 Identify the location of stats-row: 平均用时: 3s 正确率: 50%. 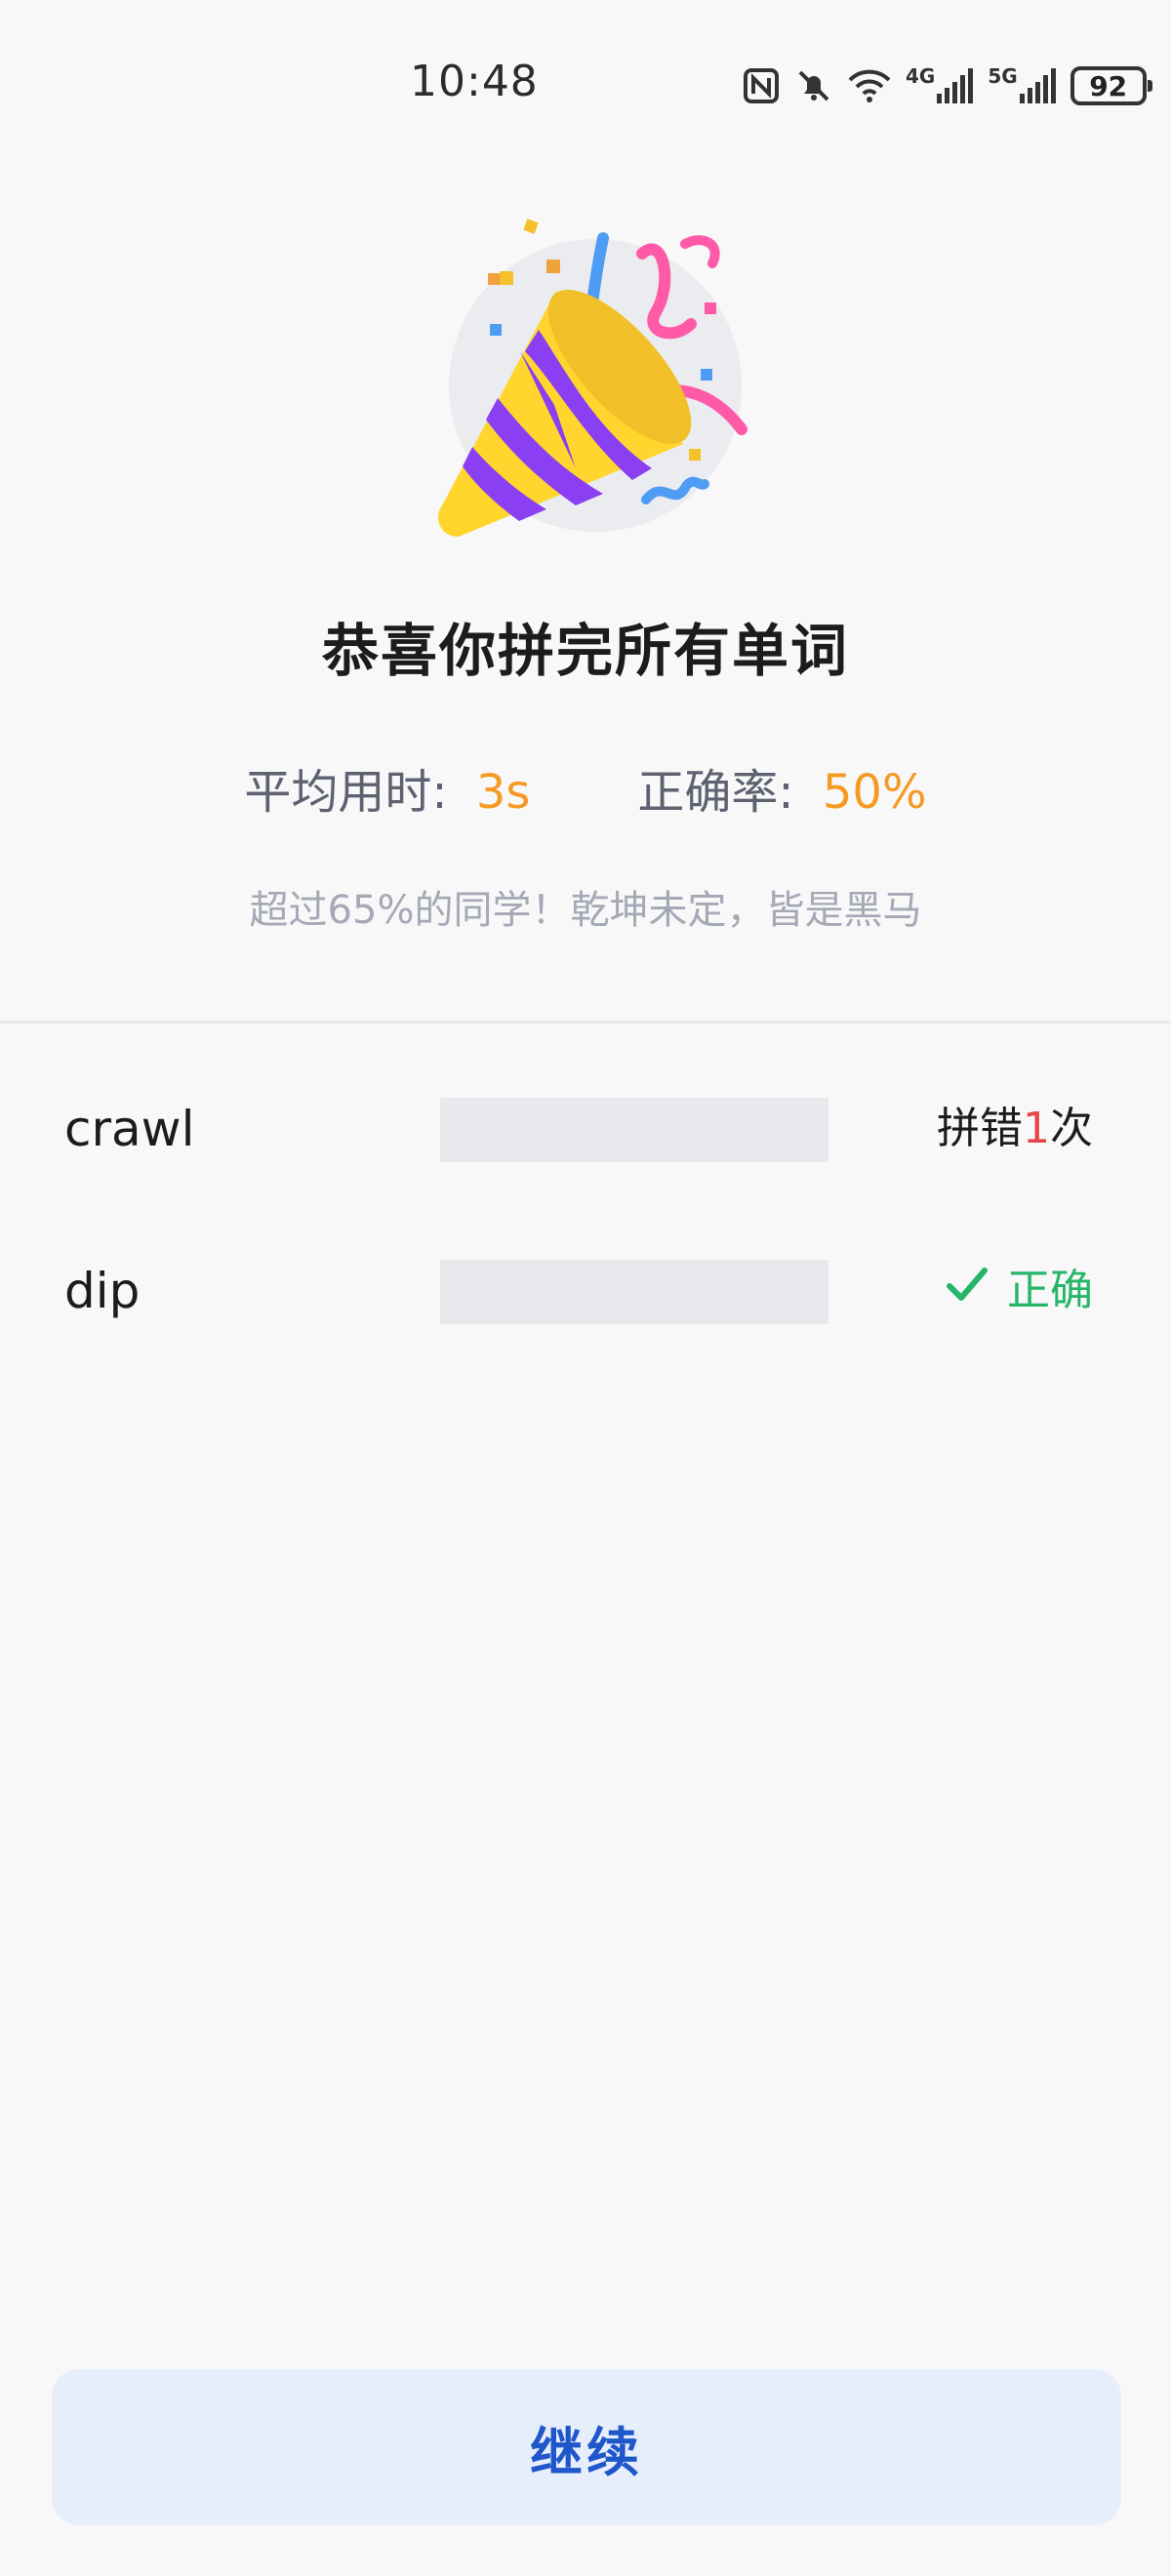
(585, 787).